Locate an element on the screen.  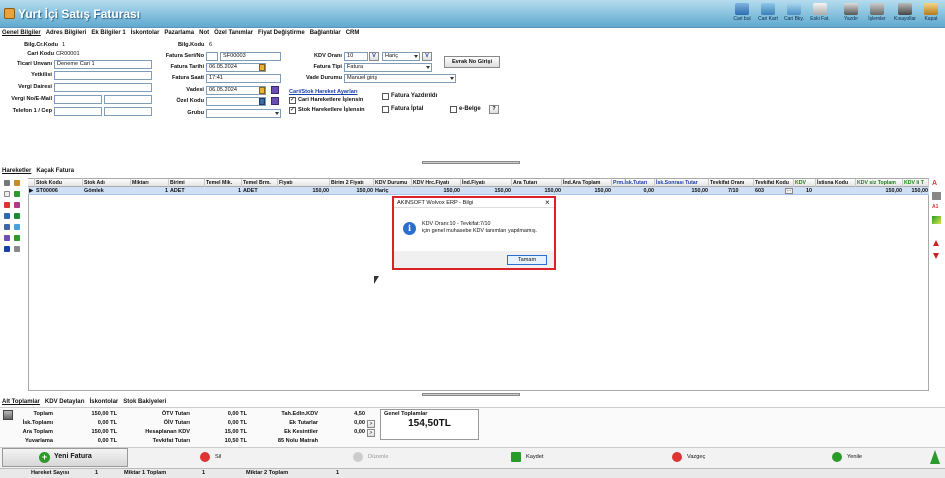
list-icon is located at coordinates (17, 249).